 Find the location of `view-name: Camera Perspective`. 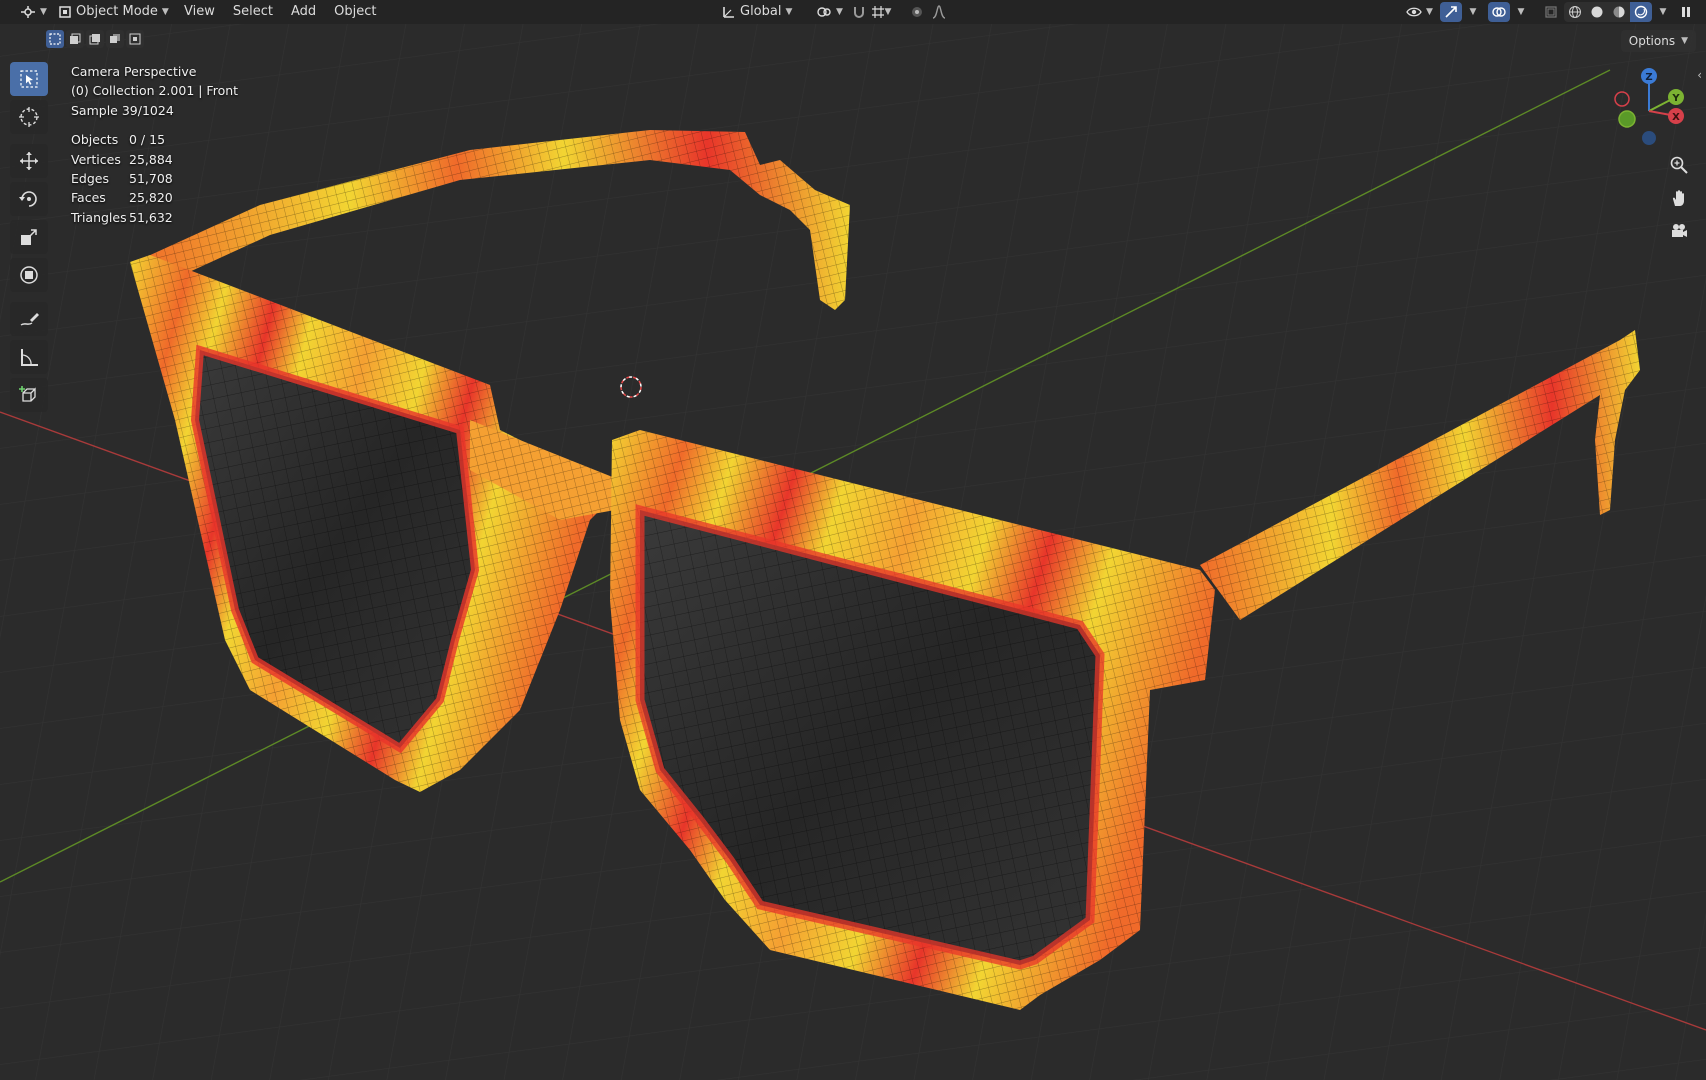

view-name: Camera Perspective is located at coordinates (134, 71).